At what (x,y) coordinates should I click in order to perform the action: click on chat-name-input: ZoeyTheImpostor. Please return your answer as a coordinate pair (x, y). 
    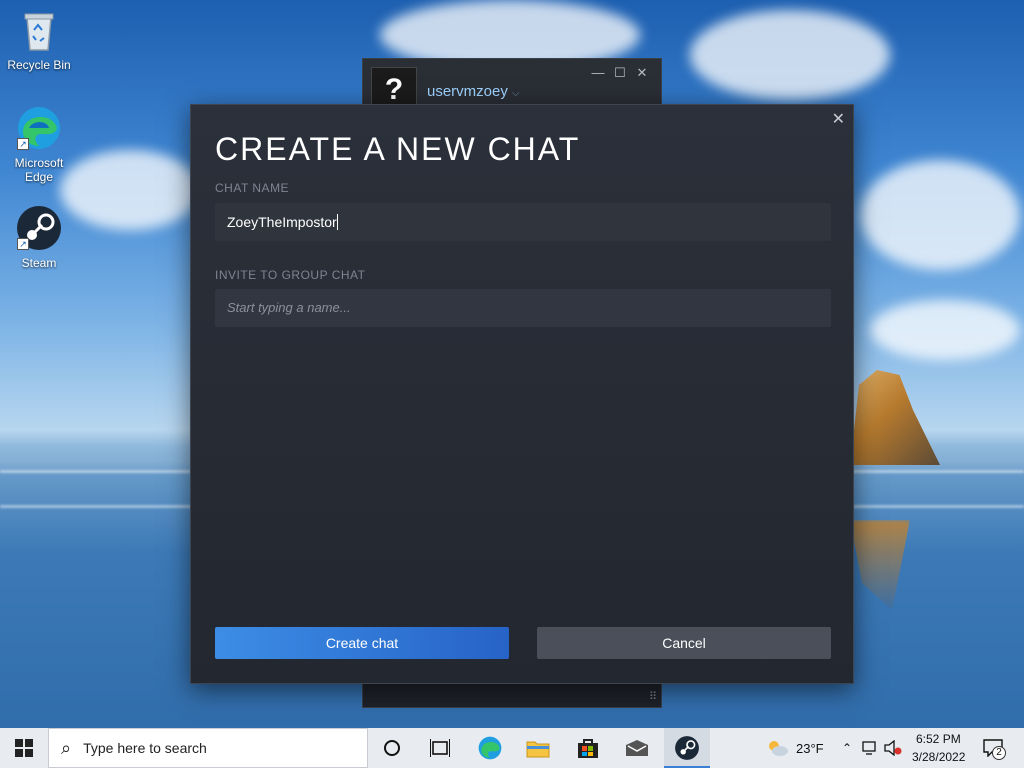
    Looking at the image, I should click on (523, 222).